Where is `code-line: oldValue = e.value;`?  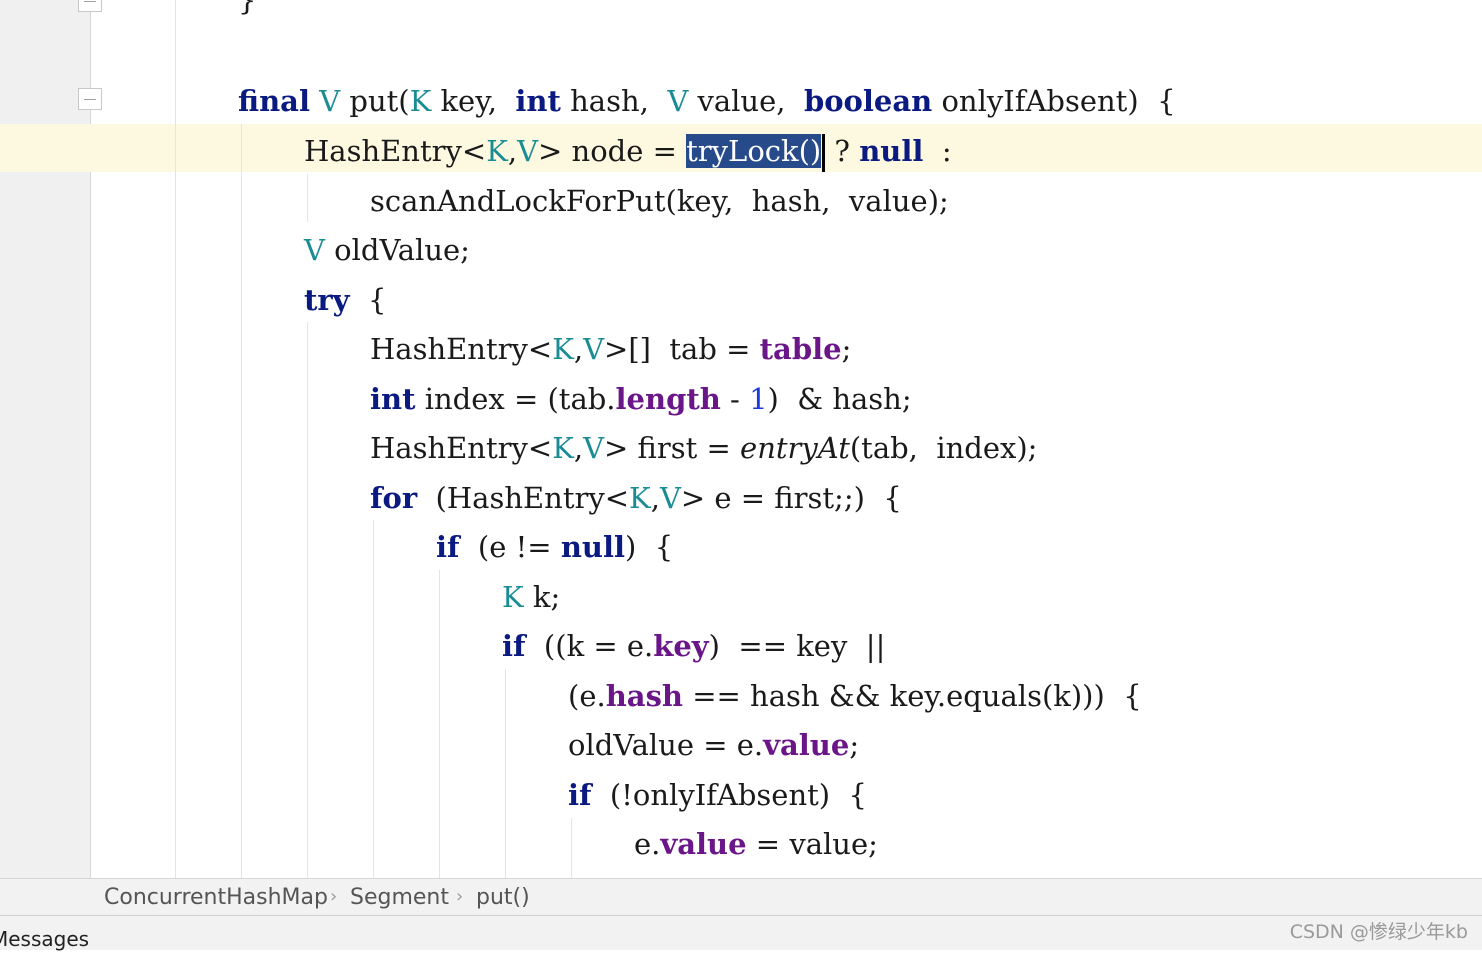
code-line: oldValue = e.value; is located at coordinates (713, 745).